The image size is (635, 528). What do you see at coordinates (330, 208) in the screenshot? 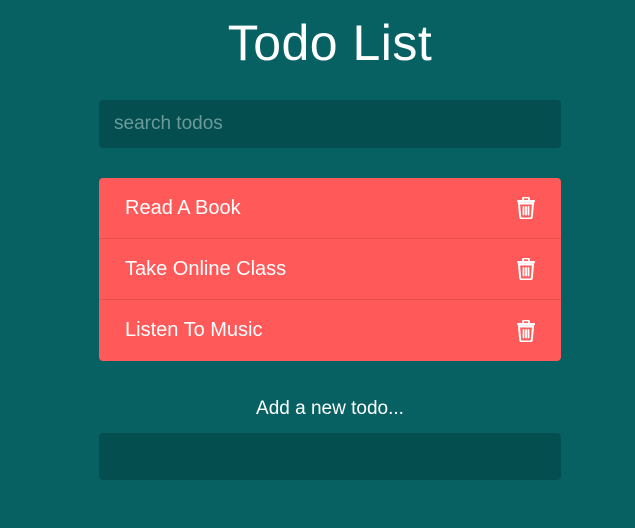
I see `list-item: Read A Book` at bounding box center [330, 208].